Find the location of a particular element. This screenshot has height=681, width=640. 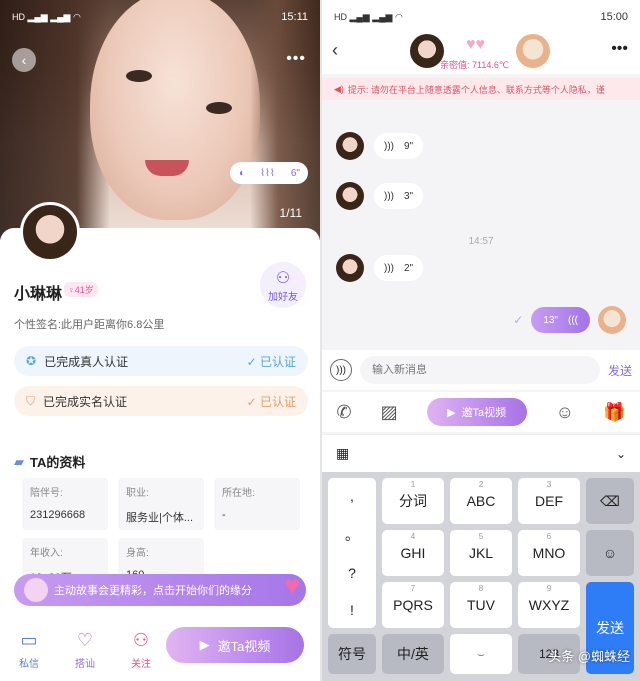

info-label: 所在地: is located at coordinates (238, 493).